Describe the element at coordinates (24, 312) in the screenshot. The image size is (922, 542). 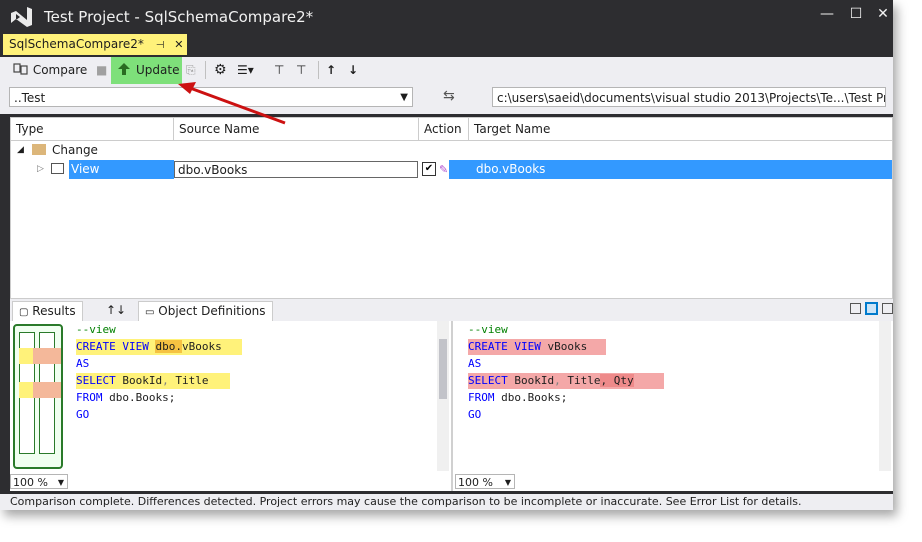
I see `results-icon: ▢` at that location.